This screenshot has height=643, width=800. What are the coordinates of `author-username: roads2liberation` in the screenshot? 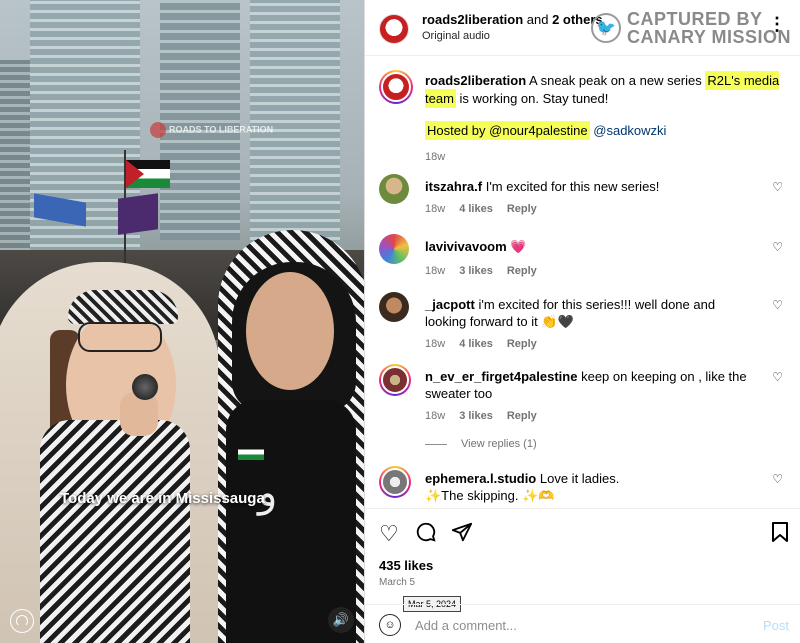 It's located at (472, 19).